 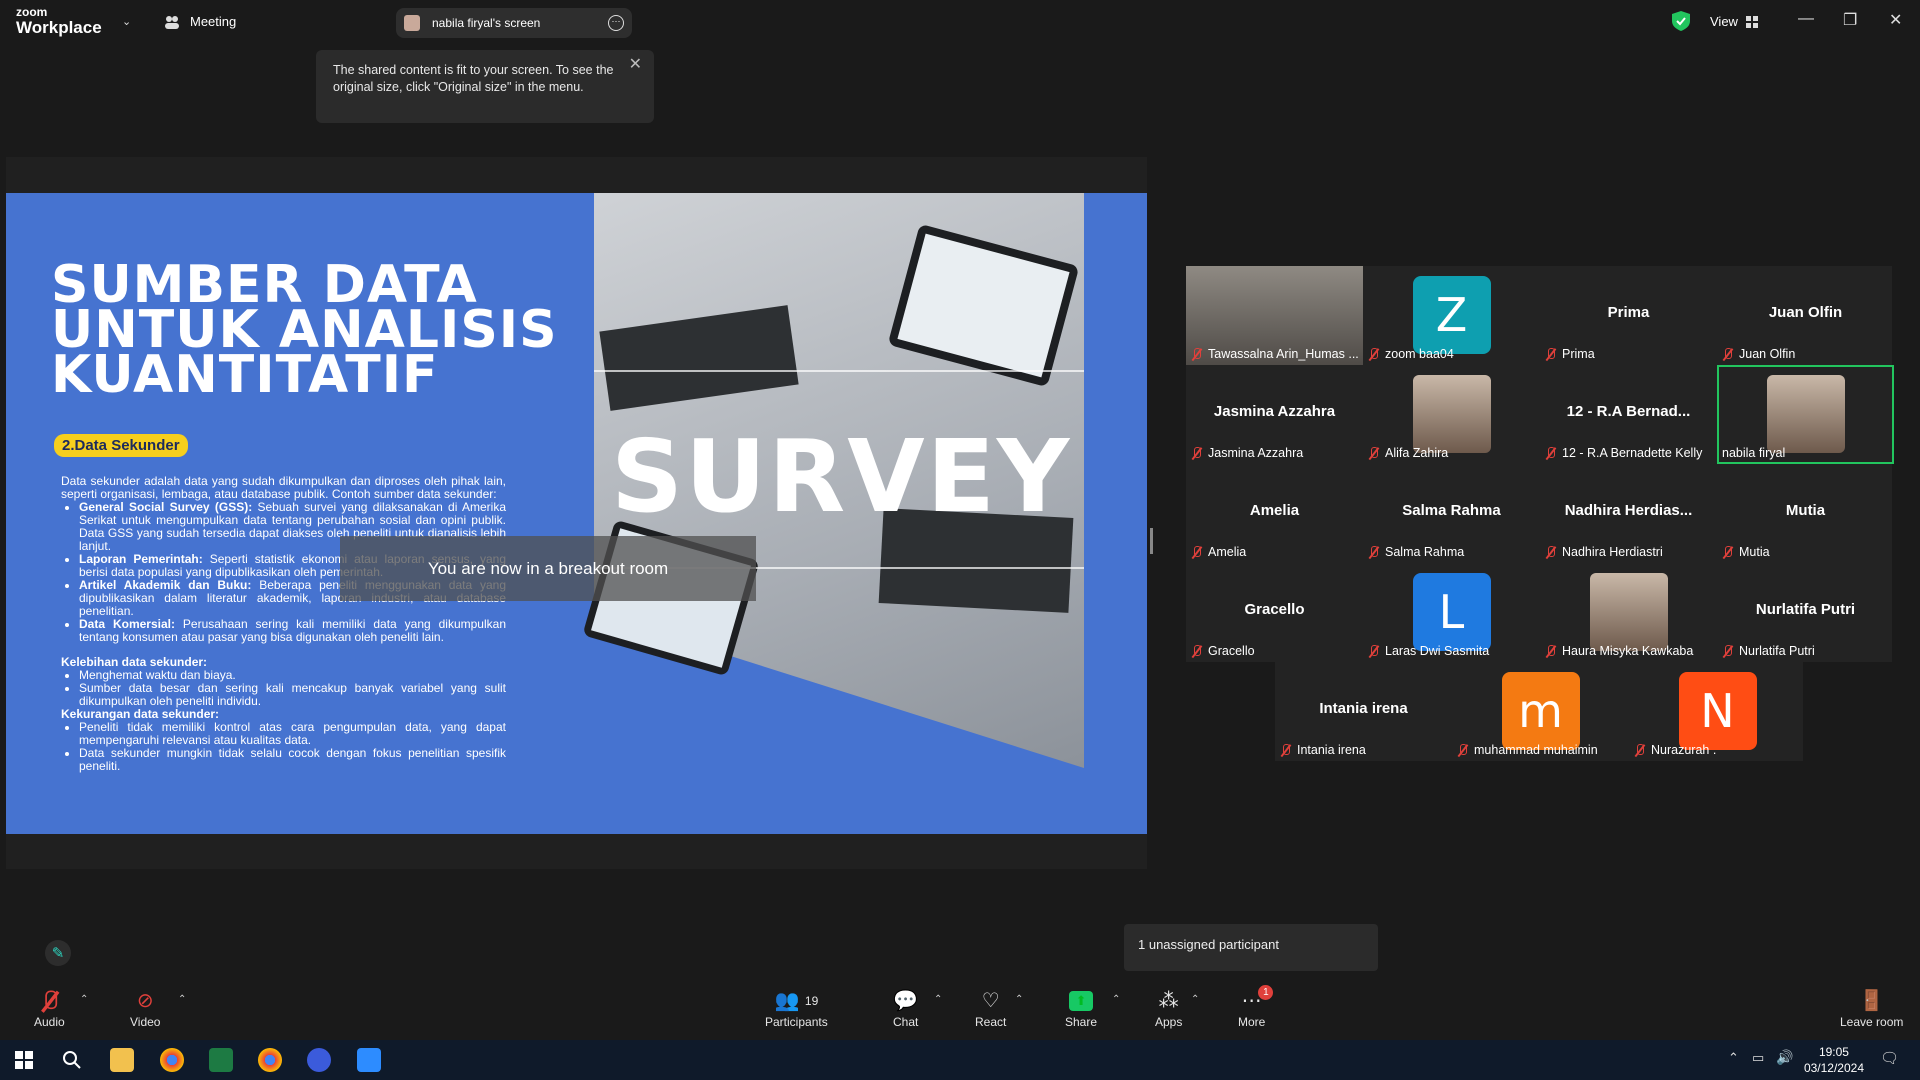 I want to click on participant-tile: Amelia Amelia, so click(x=1274, y=513).